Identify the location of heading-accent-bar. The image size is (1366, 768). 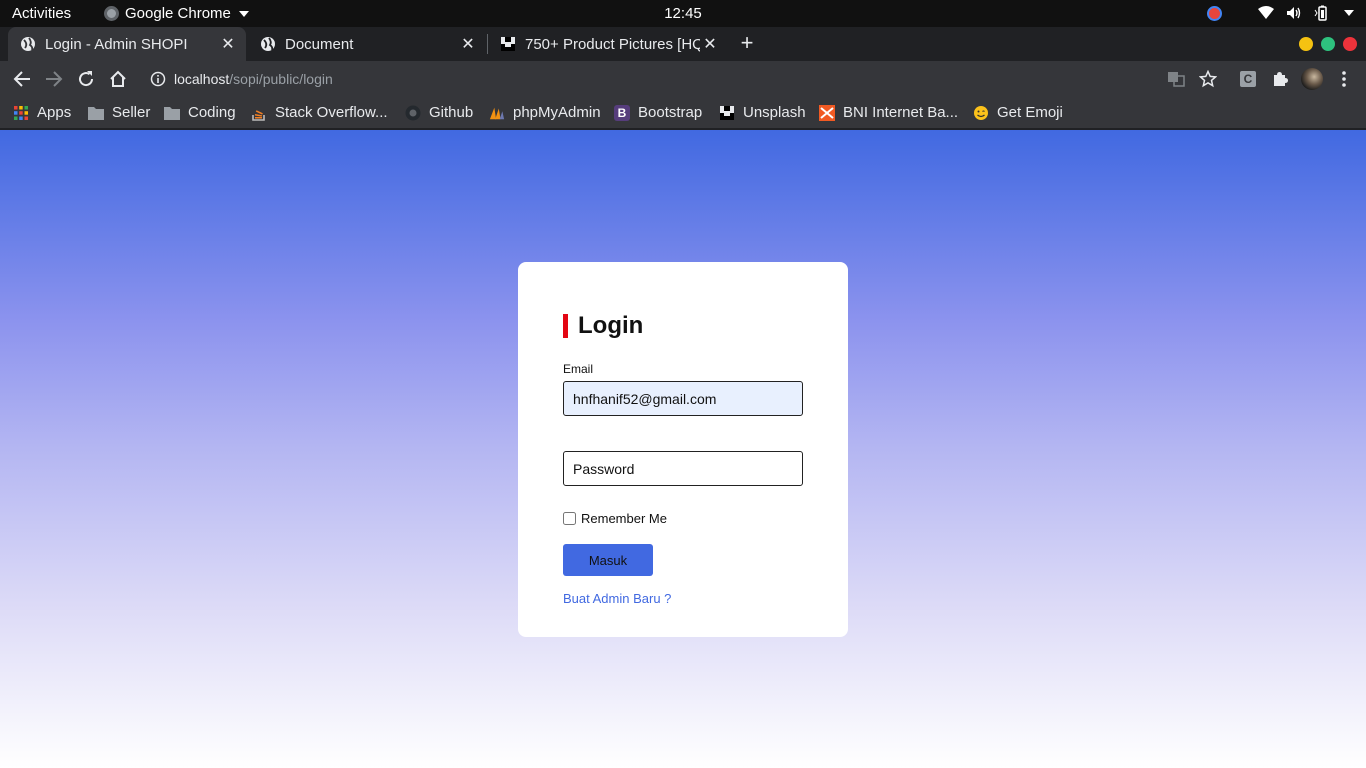
(565, 326).